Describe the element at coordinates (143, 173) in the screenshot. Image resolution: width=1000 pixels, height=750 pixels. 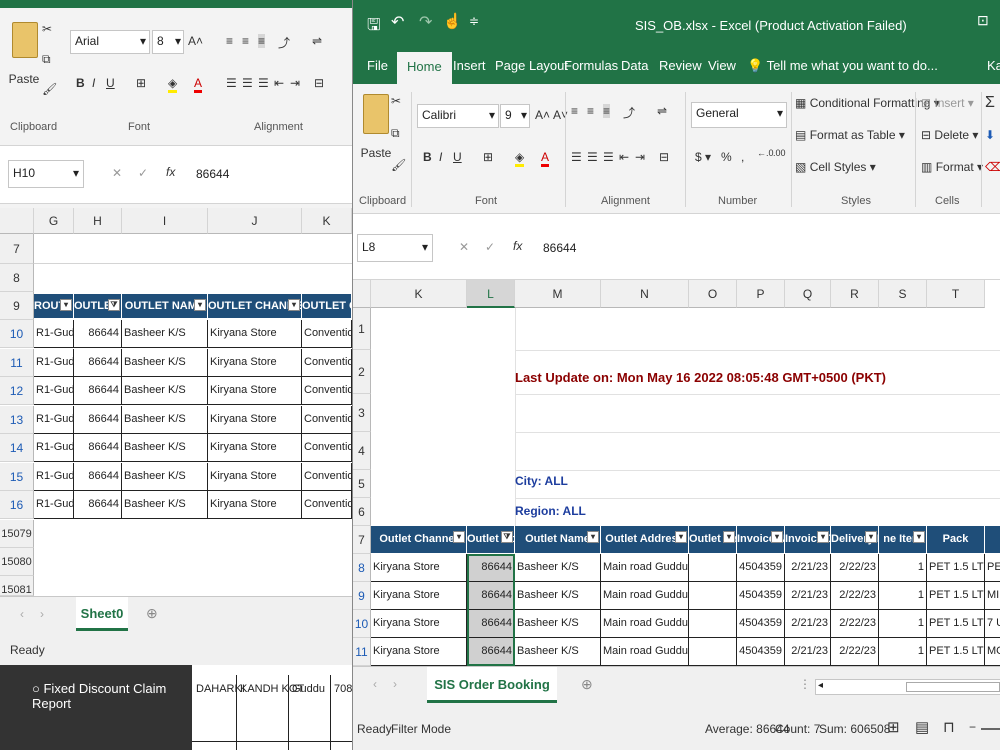
I see `enter-icon: ✓` at that location.